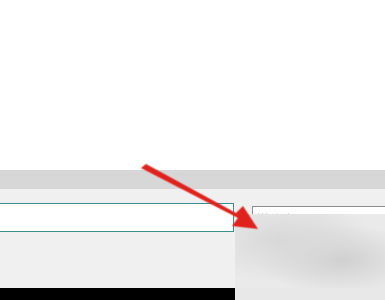 This screenshot has width=385, height=300. Describe the element at coordinates (310, 252) in the screenshot. I see `blurred-region` at that location.